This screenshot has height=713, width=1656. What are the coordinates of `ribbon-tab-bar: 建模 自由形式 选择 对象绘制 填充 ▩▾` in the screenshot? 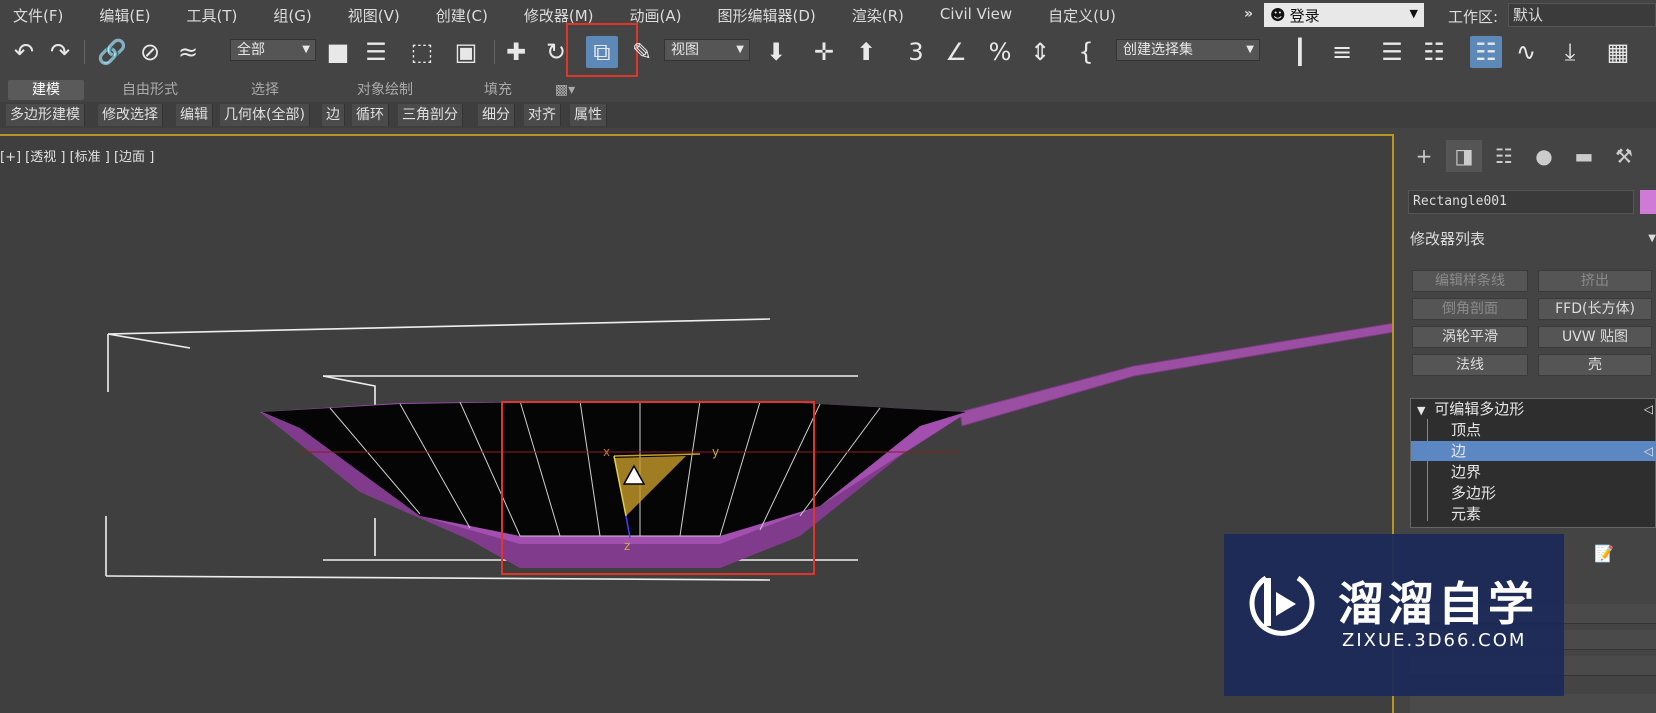 It's located at (828, 90).